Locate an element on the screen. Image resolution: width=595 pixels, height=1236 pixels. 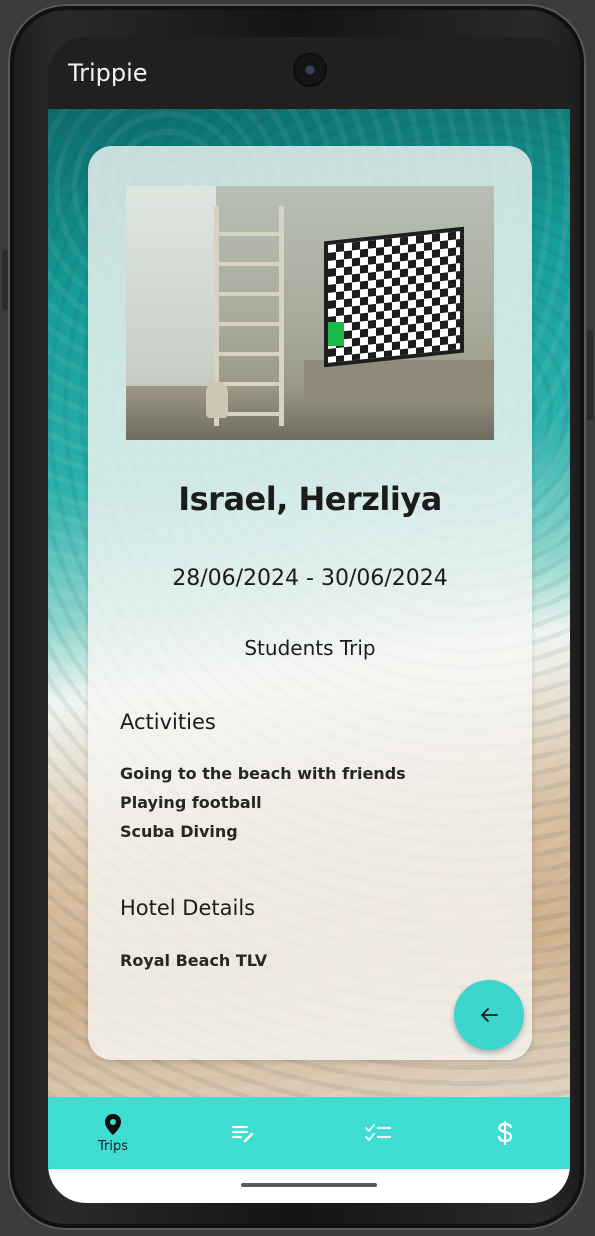
nav-item-expenses is located at coordinates (505, 1133).